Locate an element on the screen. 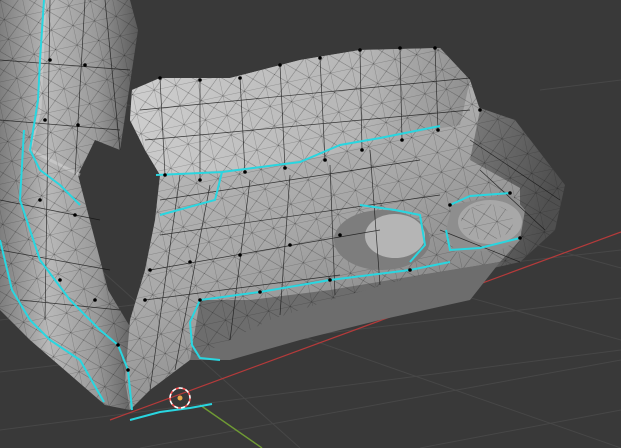 The width and height of the screenshot is (621, 448). y-axis-line is located at coordinates (231, 426).